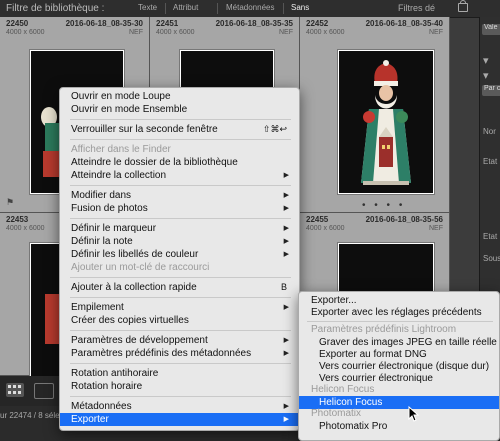  What do you see at coordinates (179, 96) in the screenshot?
I see `menu-item-ouvrir-en-mode-loupe: Ouvrir en mode Loupe` at bounding box center [179, 96].